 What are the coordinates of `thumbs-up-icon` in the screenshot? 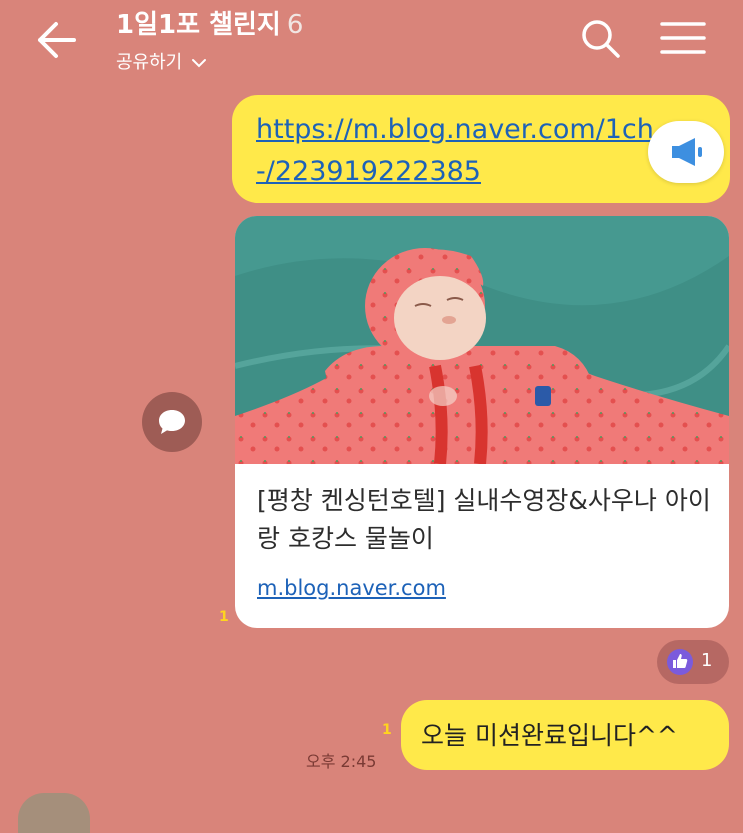 It's located at (680, 662).